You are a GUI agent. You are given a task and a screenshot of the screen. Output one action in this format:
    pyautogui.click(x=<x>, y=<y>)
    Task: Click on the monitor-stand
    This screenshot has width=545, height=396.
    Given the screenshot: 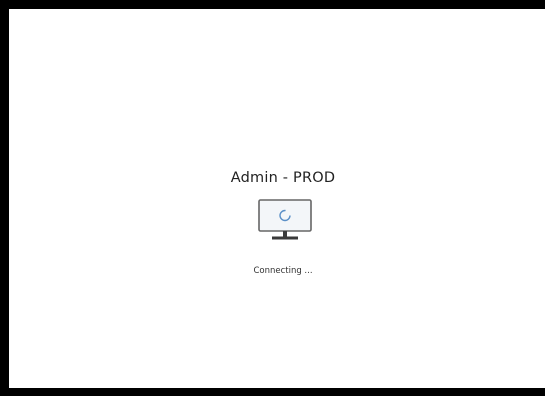 What is the action you would take?
    pyautogui.click(x=285, y=234)
    